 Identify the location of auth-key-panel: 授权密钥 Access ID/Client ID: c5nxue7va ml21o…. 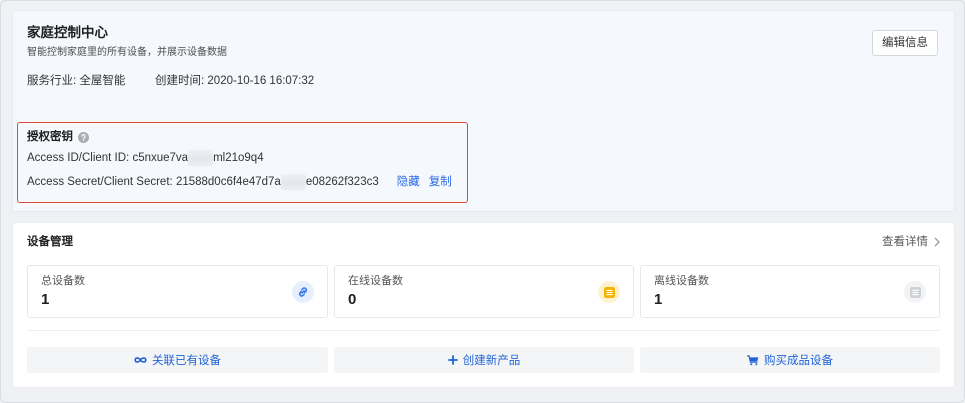
(242, 162).